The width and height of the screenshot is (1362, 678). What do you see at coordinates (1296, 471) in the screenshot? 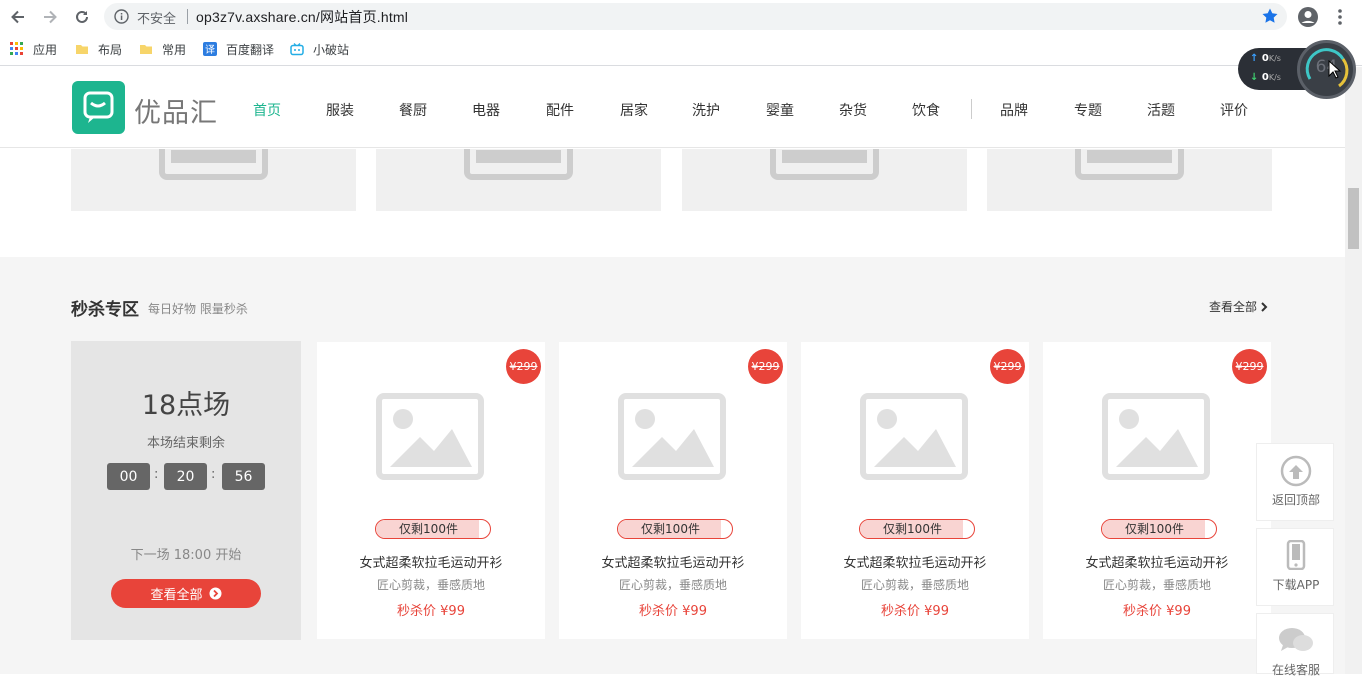
I see `arrow-up-circle-icon` at bounding box center [1296, 471].